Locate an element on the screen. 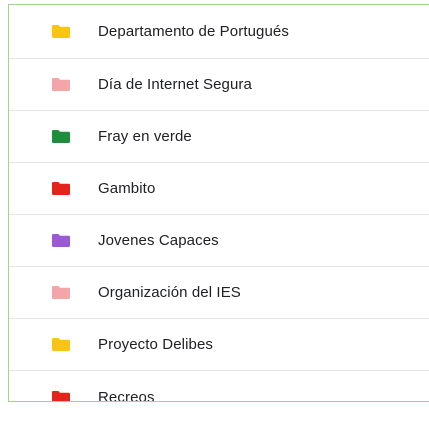  folder-row: Departamento de Portugués is located at coordinates (219, 32).